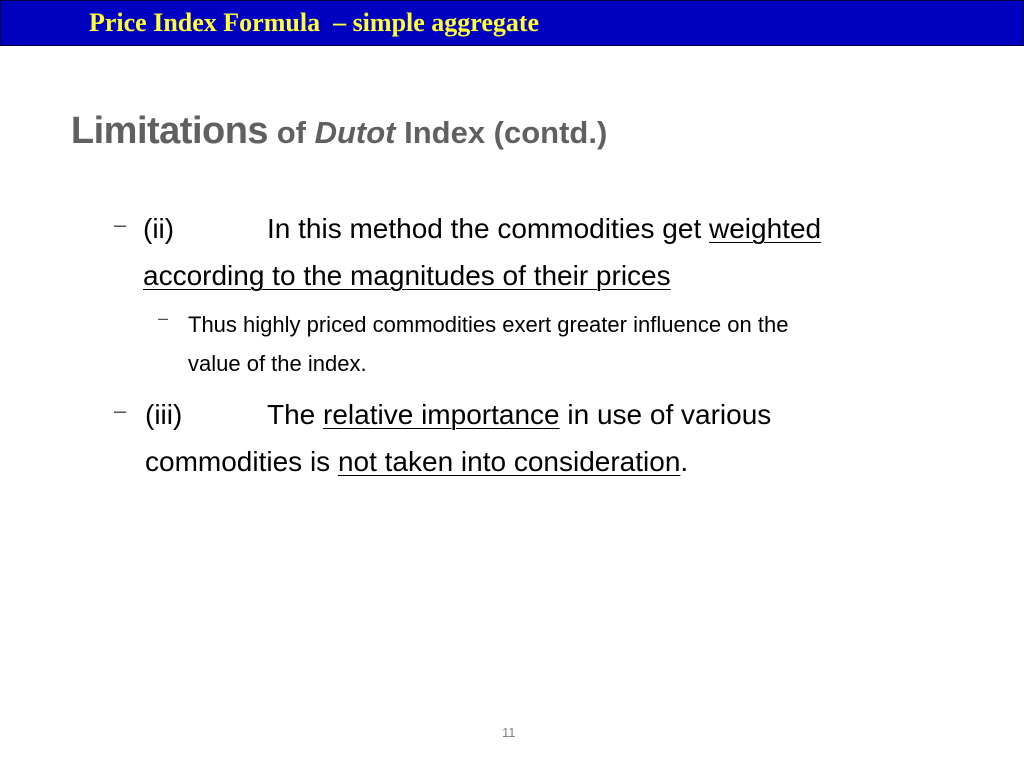 The width and height of the screenshot is (1024, 768). What do you see at coordinates (441, 414) in the screenshot?
I see `underlined-text: relative importance` at bounding box center [441, 414].